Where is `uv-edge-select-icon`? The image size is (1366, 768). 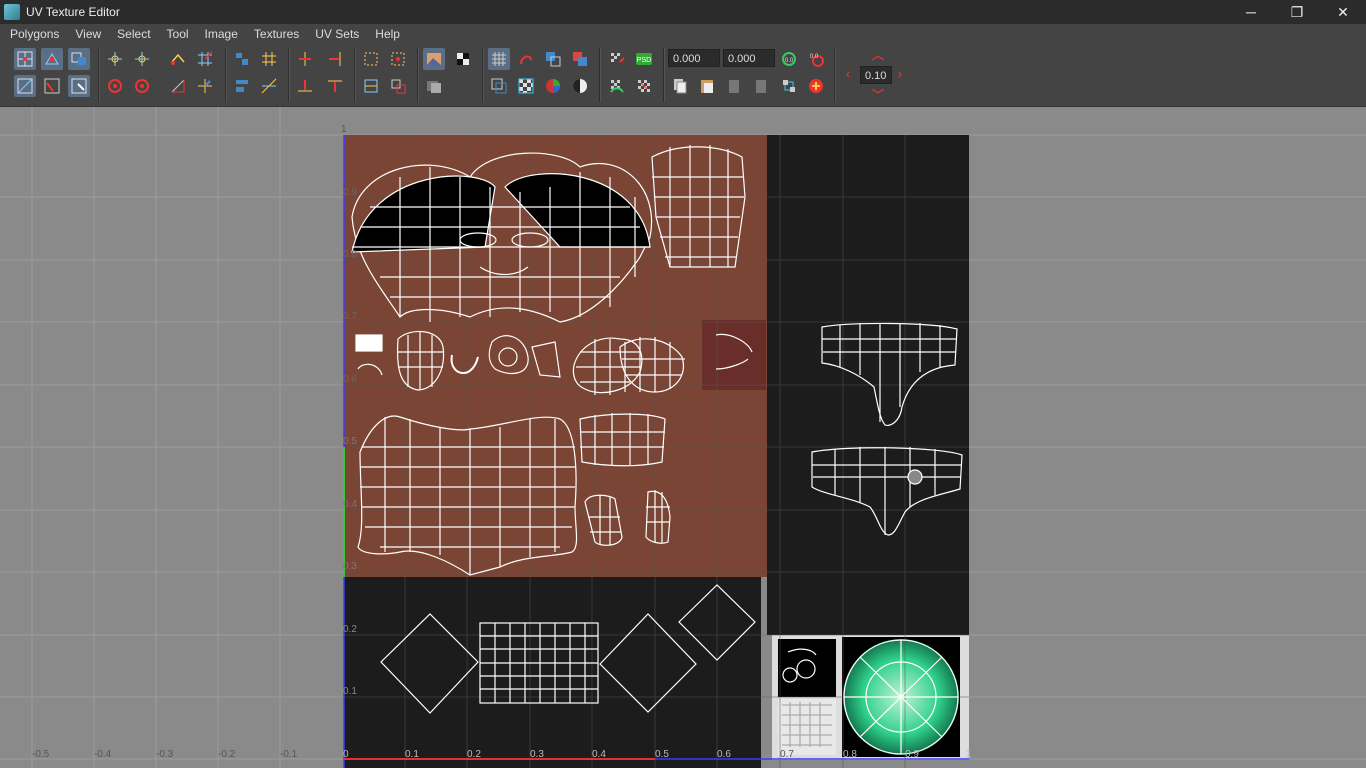
uv-edge-select-icon is located at coordinates (25, 86).